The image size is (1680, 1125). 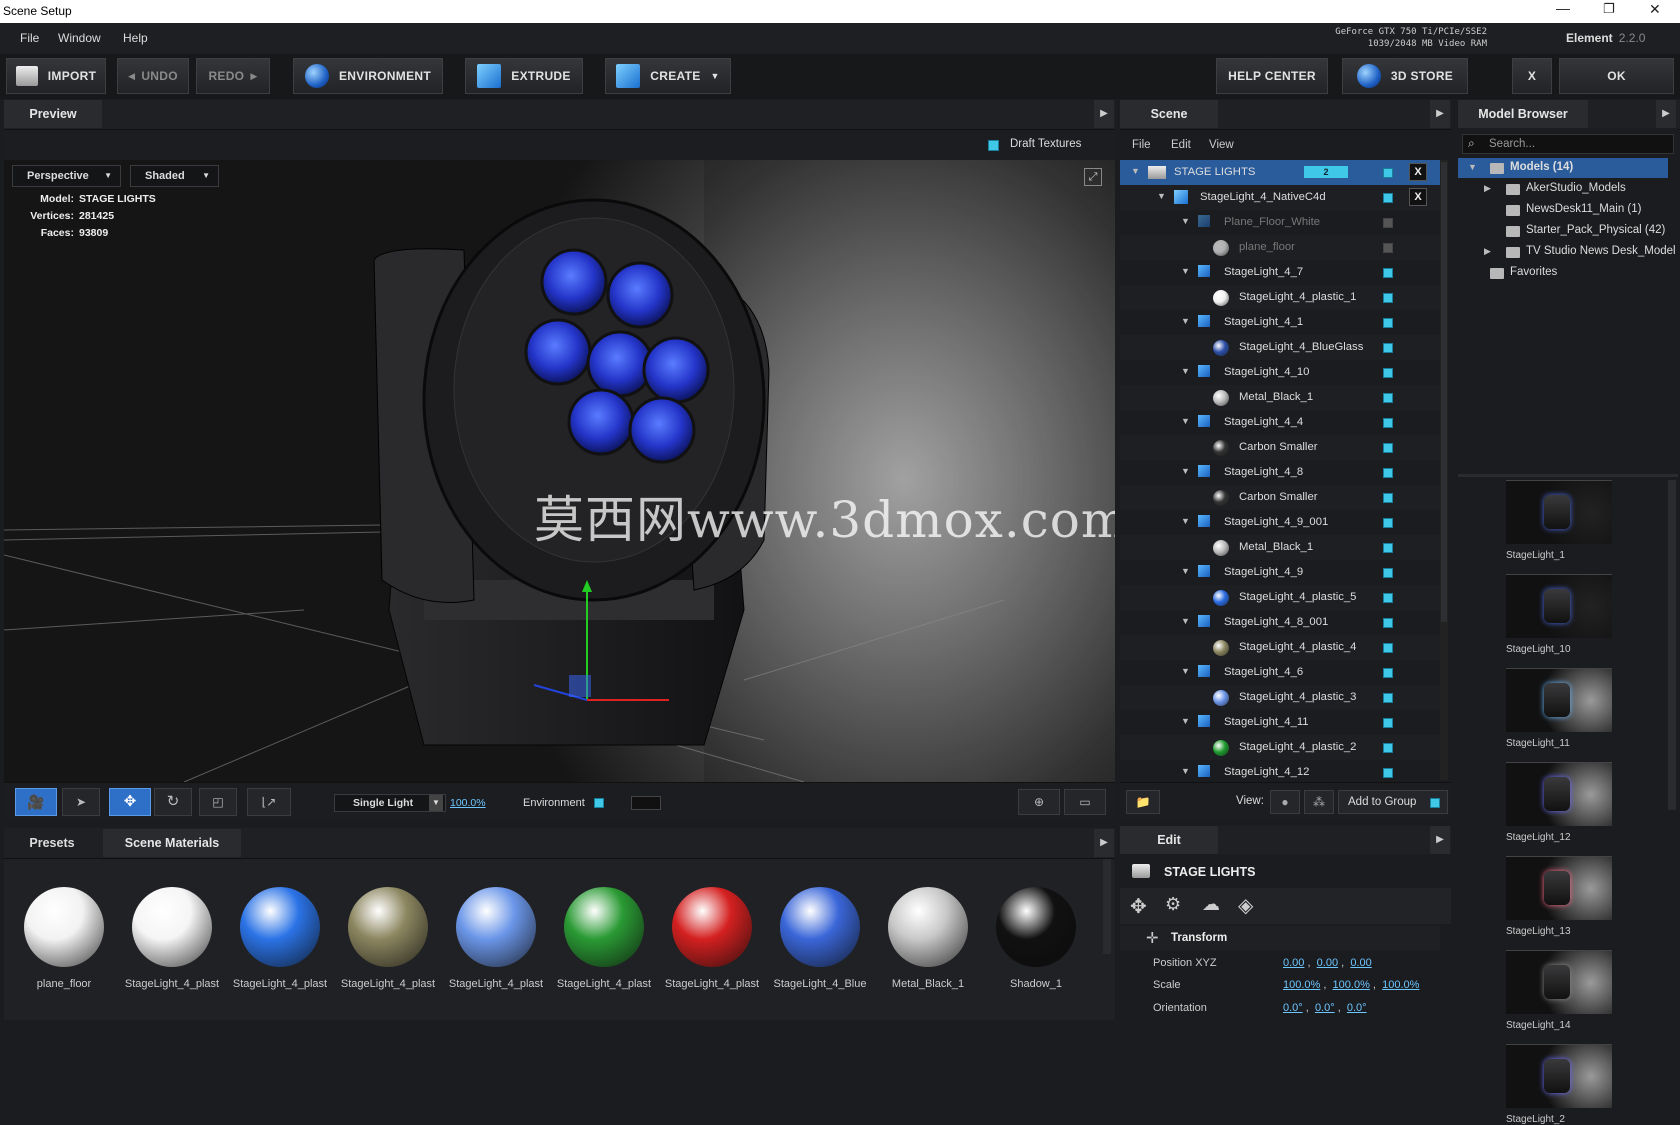 I want to click on lighting-dropdown: Single Light ▼, so click(x=390, y=803).